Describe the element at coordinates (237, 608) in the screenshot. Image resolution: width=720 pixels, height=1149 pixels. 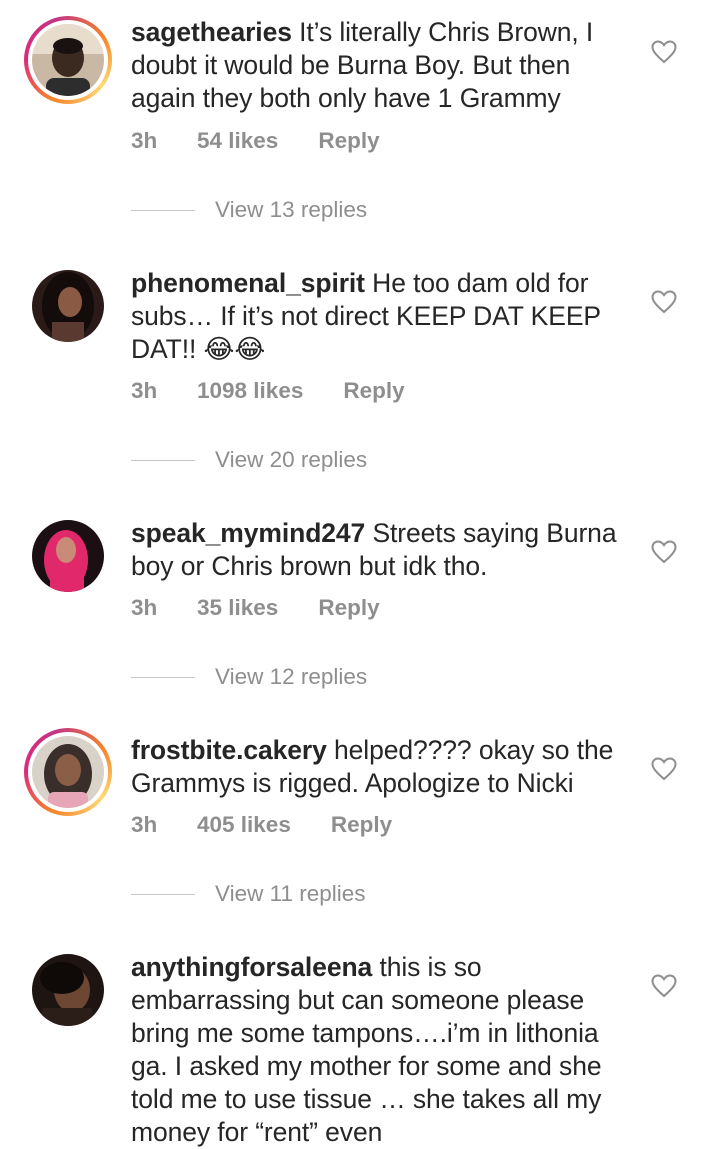
I see `comment-likes: 35 likes` at that location.